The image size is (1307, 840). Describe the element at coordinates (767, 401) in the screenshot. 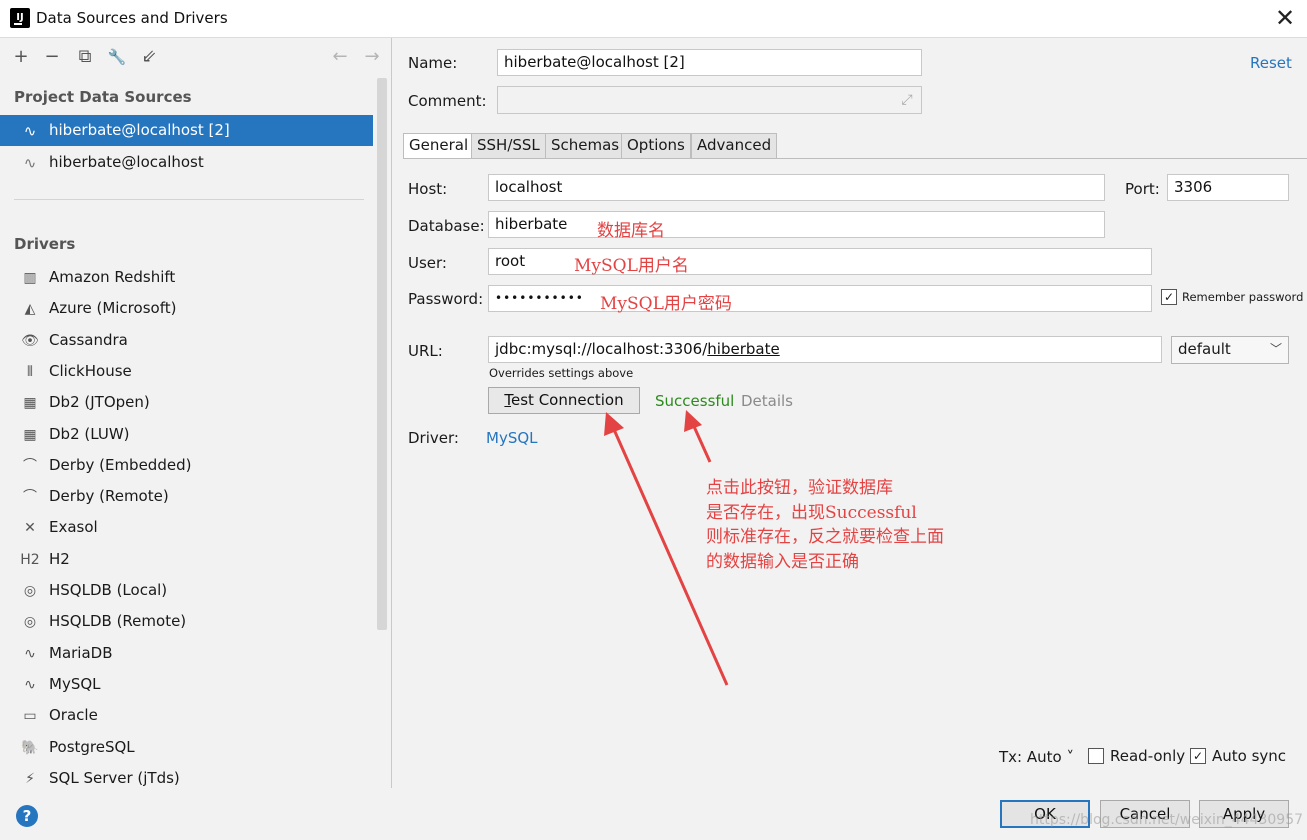

I see `details-link: Details` at that location.